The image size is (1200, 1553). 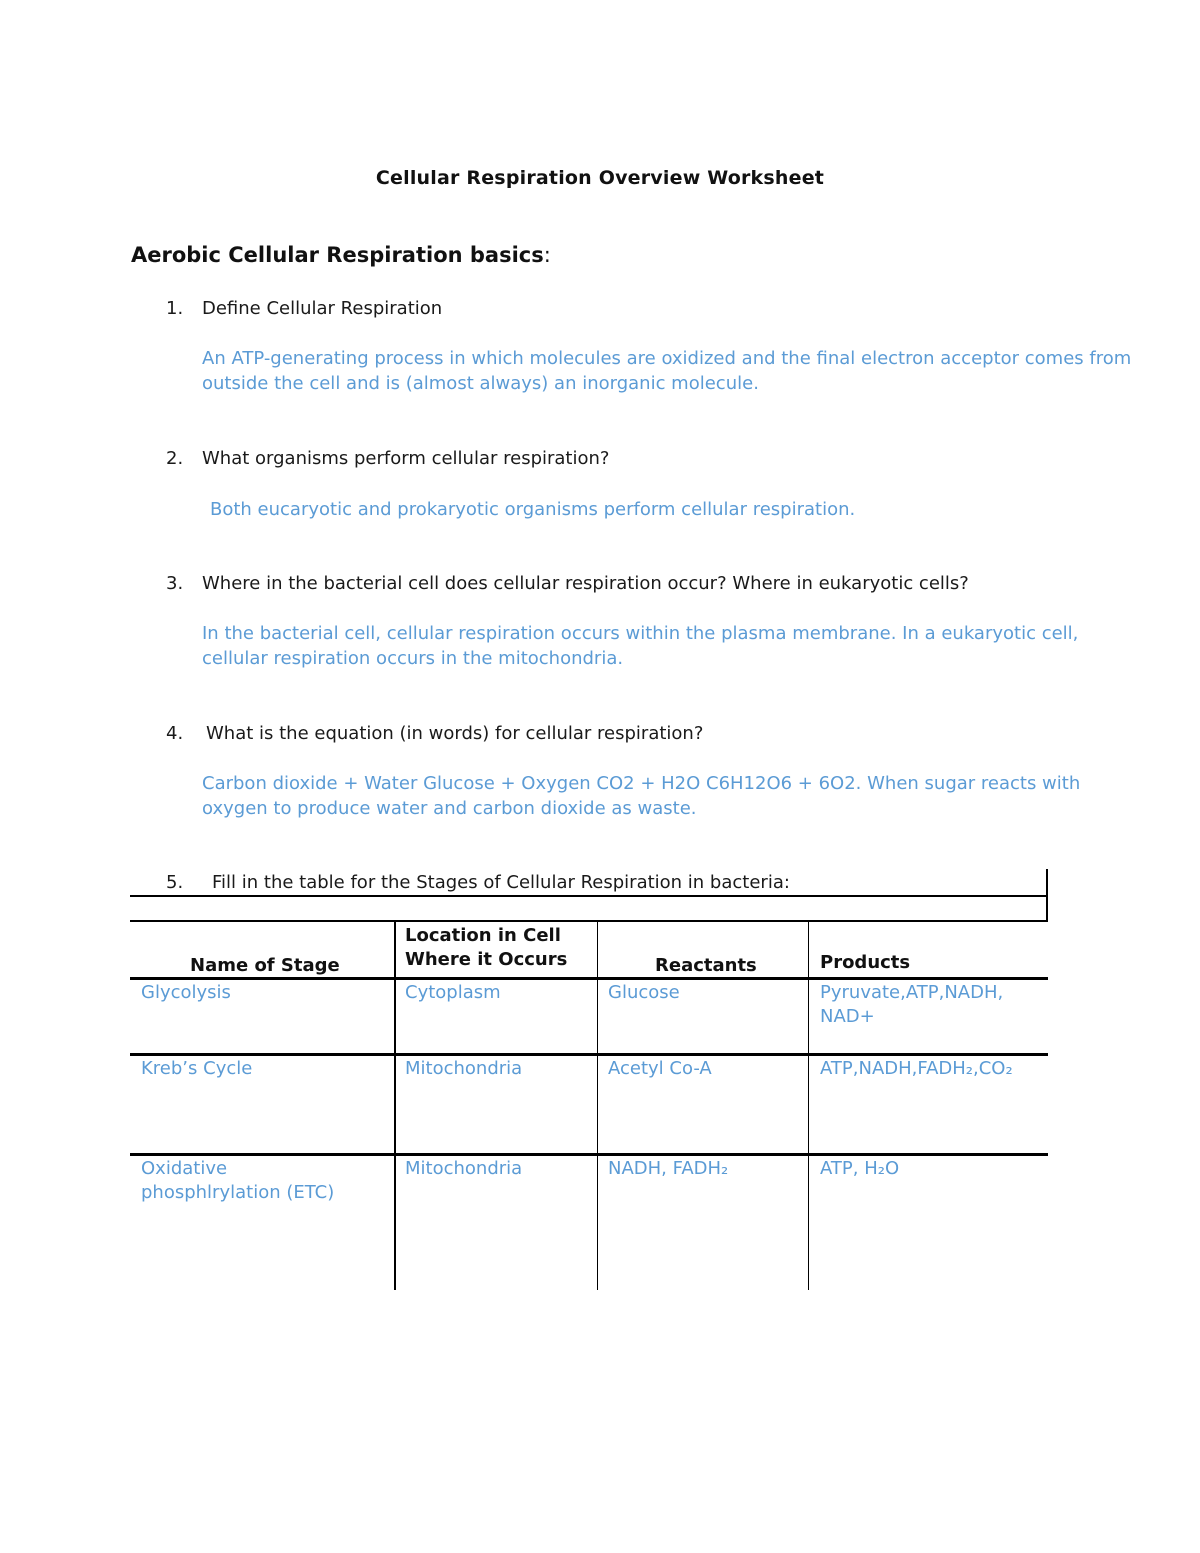 I want to click on page-title: Cellular Respiration Overview Worksheet, so click(x=600, y=178).